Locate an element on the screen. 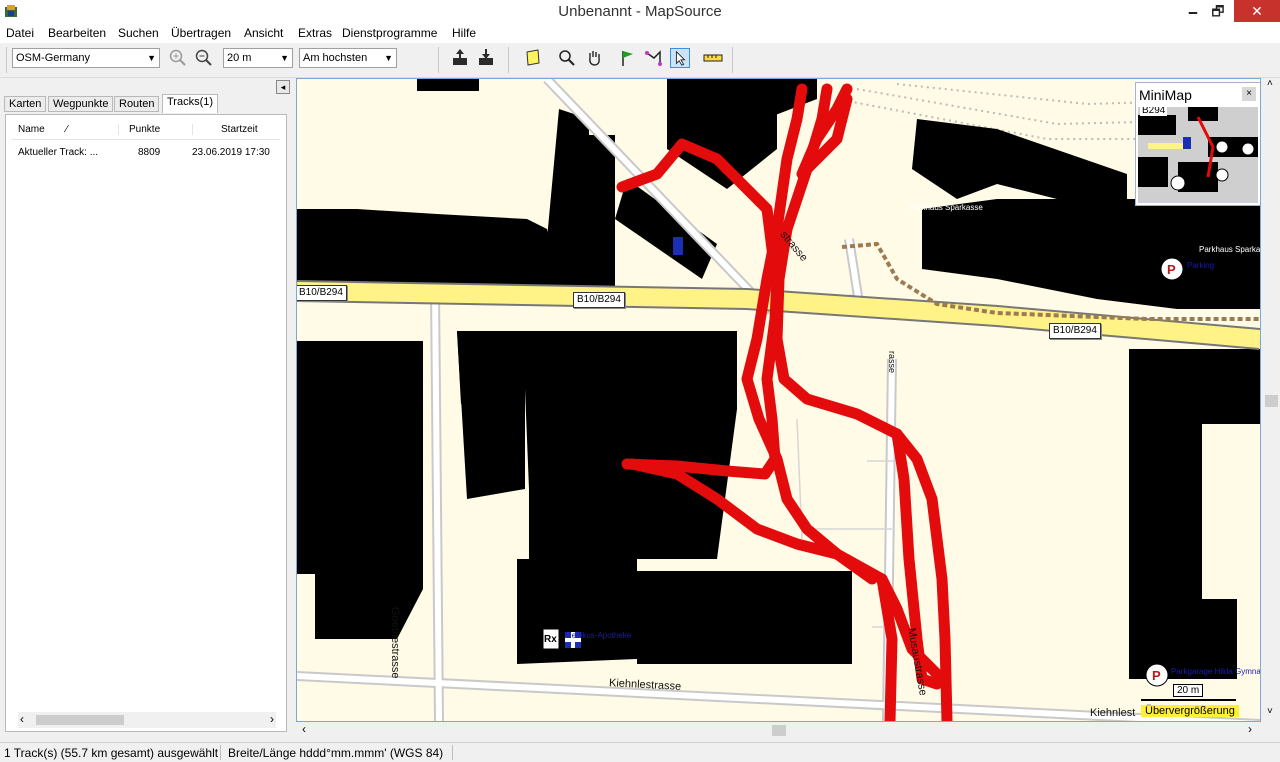 Image resolution: width=1280 pixels, height=762 pixels. menu-bearbeiten: Bearbeiten is located at coordinates (77, 33).